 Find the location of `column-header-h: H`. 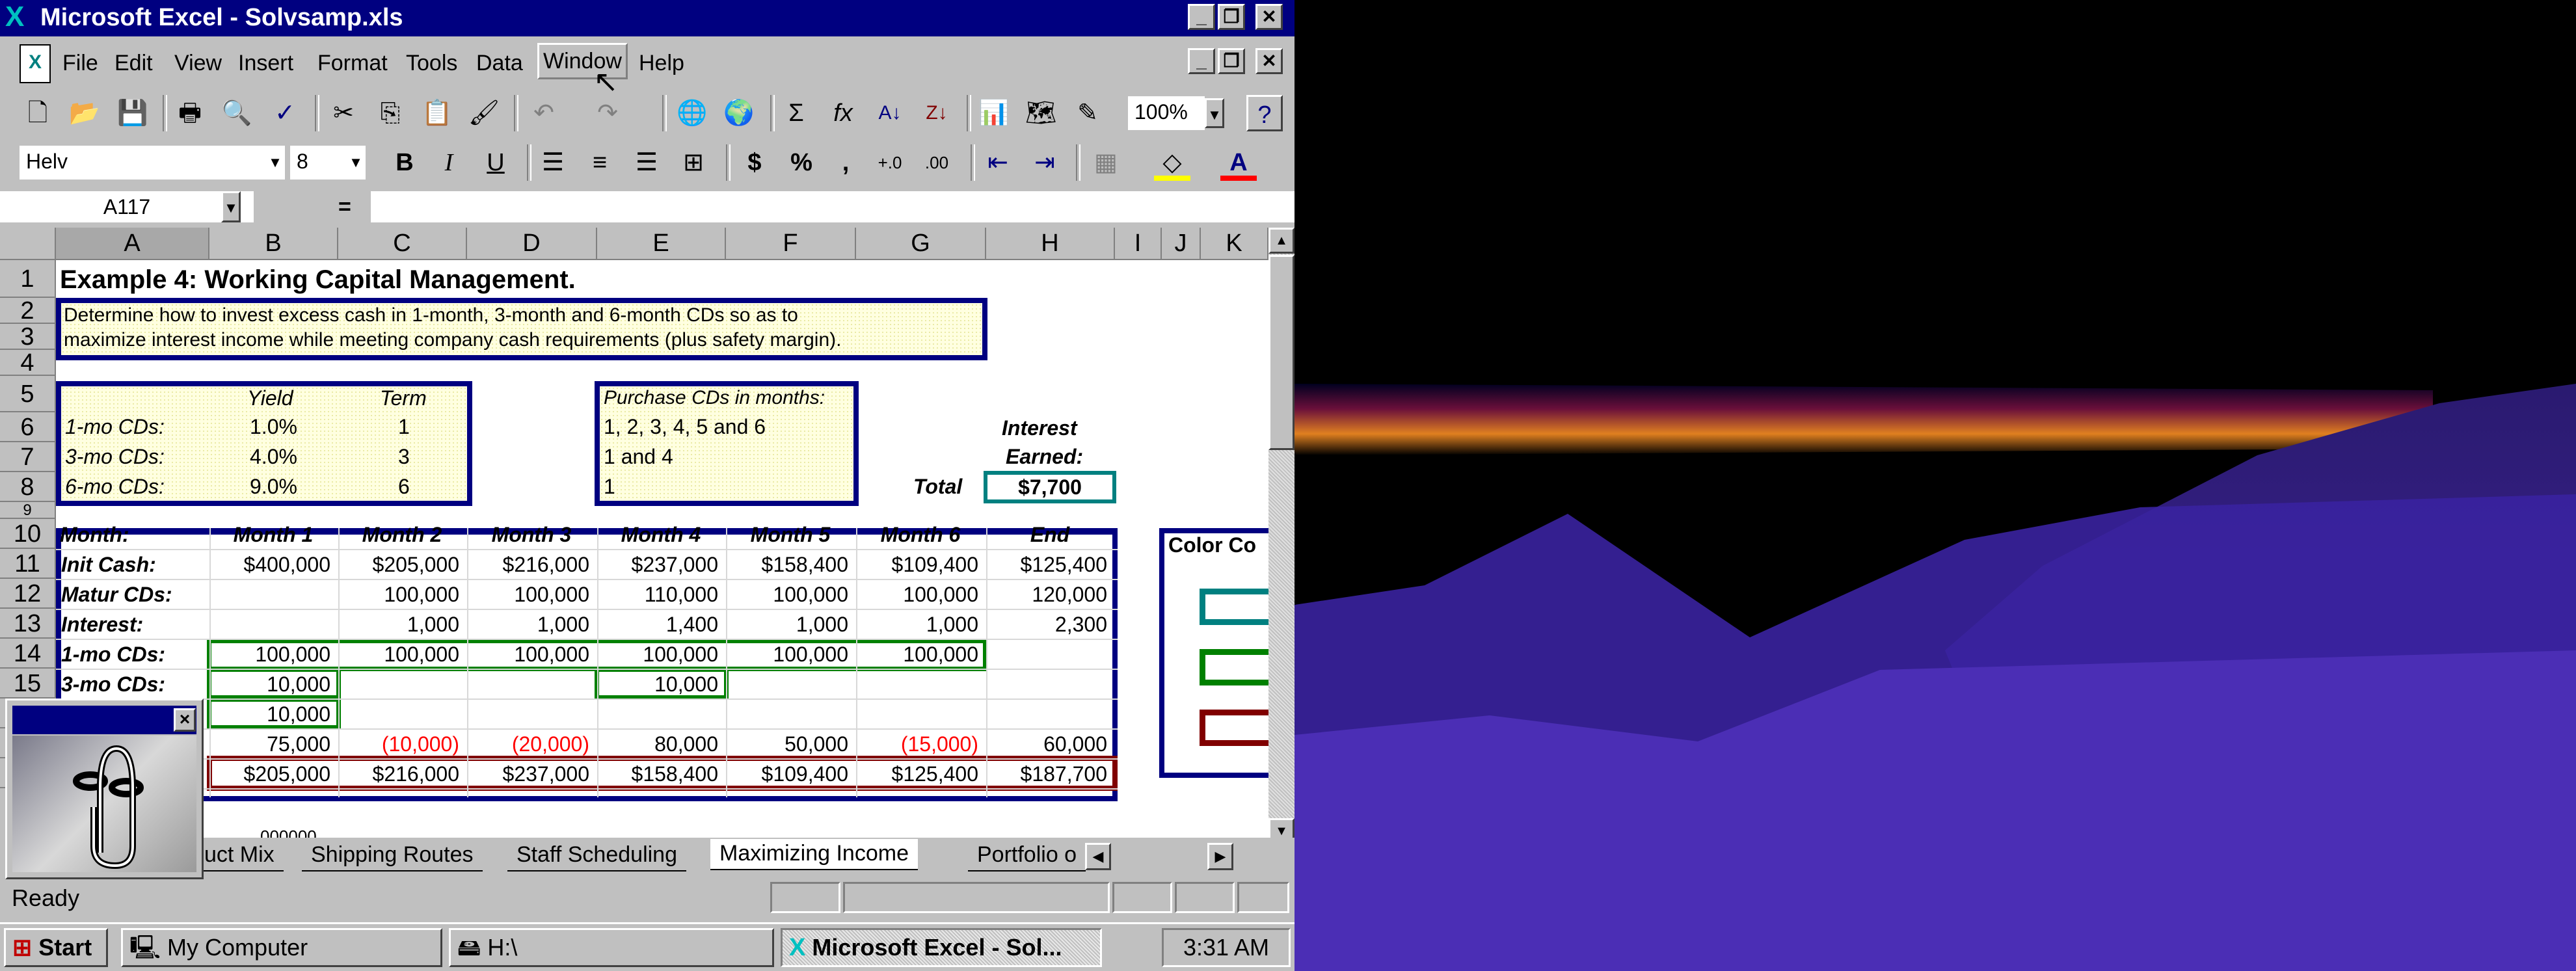

column-header-h: H is located at coordinates (1050, 244).